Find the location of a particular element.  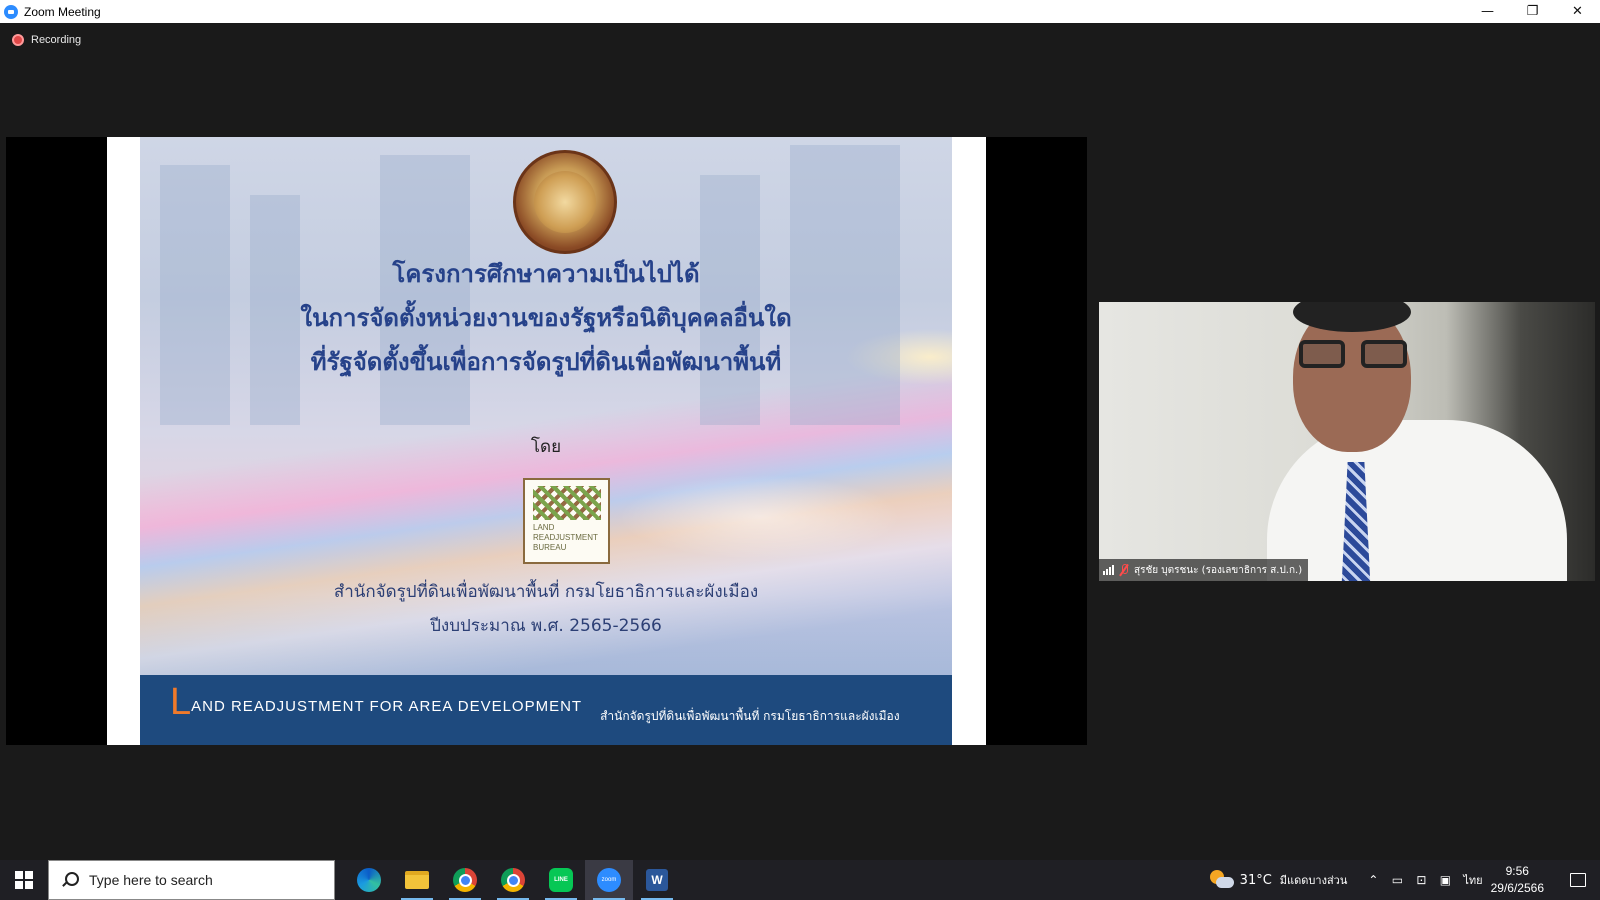

taskbar-file-explorer is located at coordinates (417, 880).